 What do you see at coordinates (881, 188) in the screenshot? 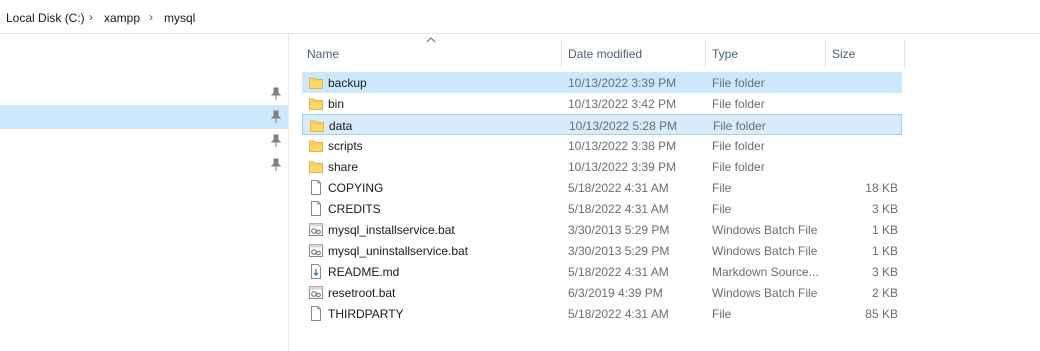
I see `file-size: 18 KB` at bounding box center [881, 188].